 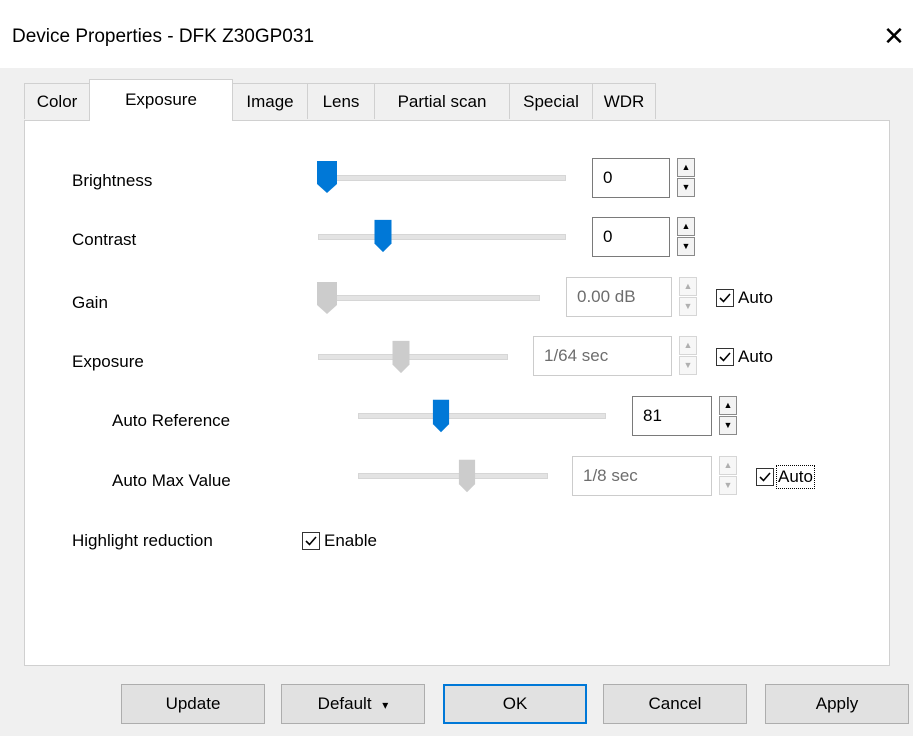 I want to click on contrast-value-field: 0, so click(x=631, y=237).